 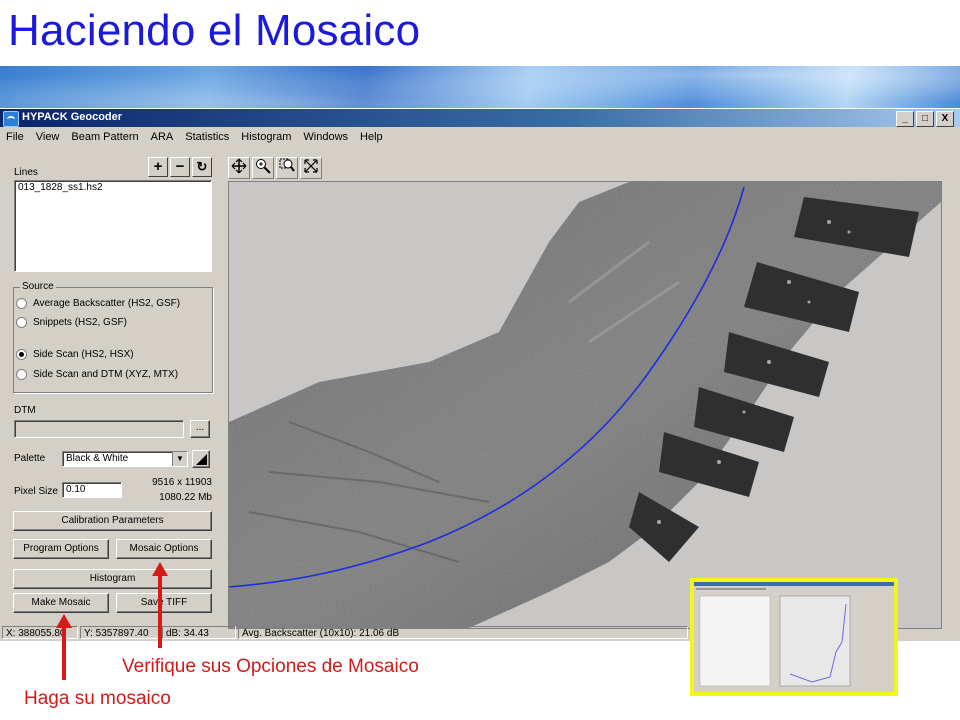 What do you see at coordinates (38, 286) in the screenshot?
I see `source-group-title: Source` at bounding box center [38, 286].